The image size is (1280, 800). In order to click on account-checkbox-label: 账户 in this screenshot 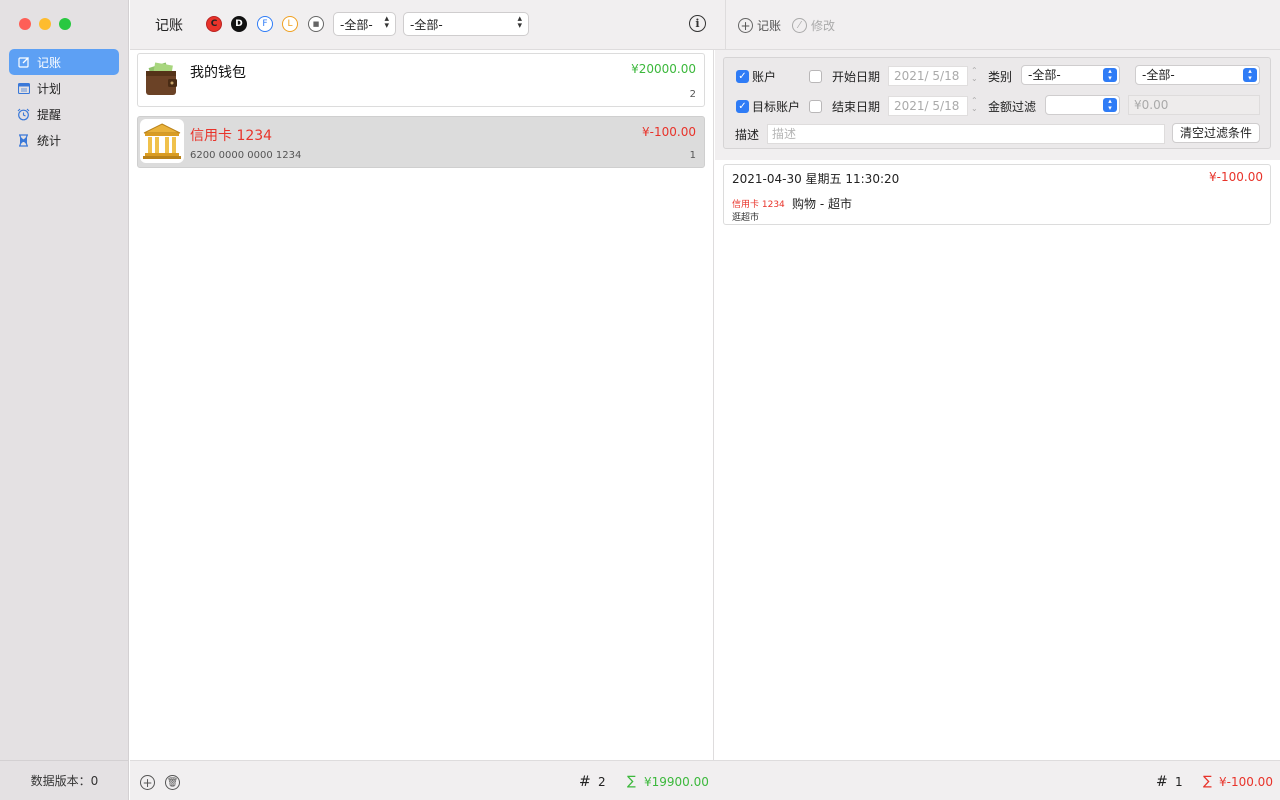, I will do `click(764, 77)`.